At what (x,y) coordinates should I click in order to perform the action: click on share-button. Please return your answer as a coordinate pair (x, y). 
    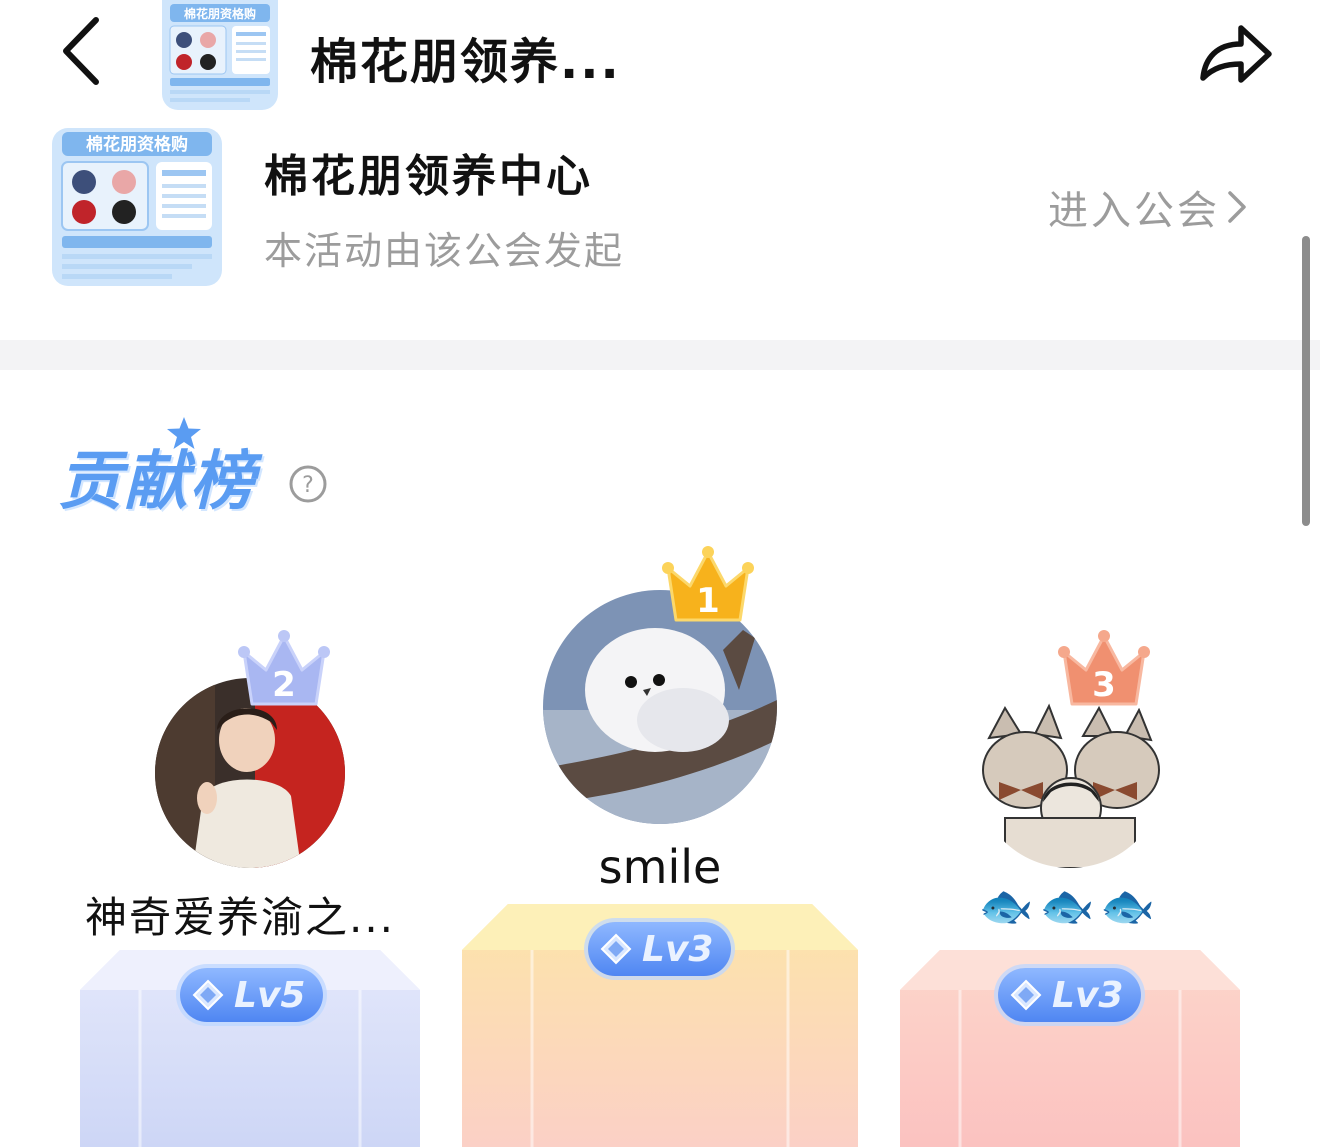
    Looking at the image, I should click on (1235, 53).